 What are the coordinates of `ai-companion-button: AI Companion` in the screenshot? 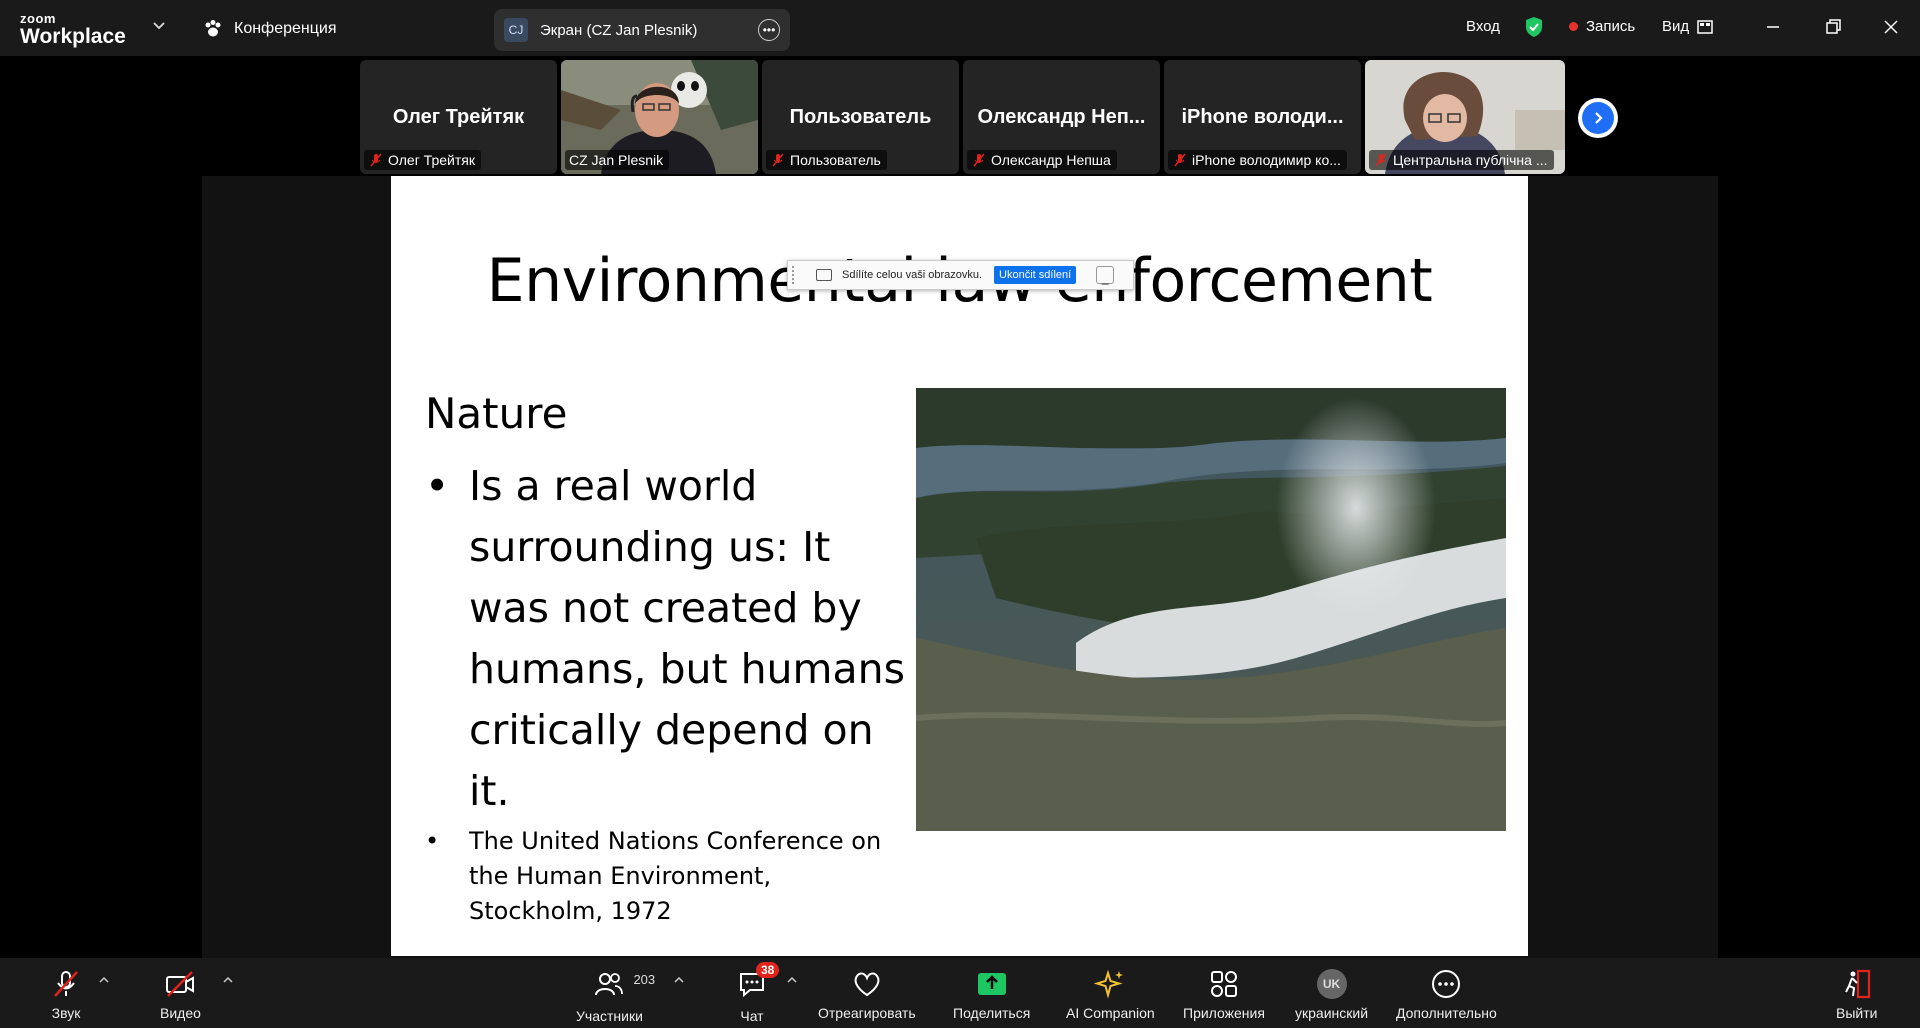 It's located at (1110, 994).